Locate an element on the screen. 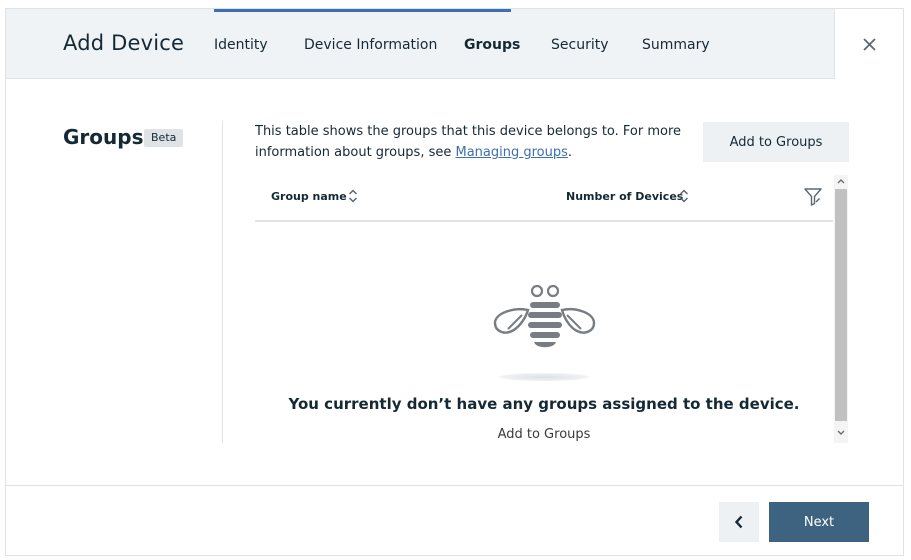 The width and height of the screenshot is (911, 560). table-scrollbar is located at coordinates (841, 309).